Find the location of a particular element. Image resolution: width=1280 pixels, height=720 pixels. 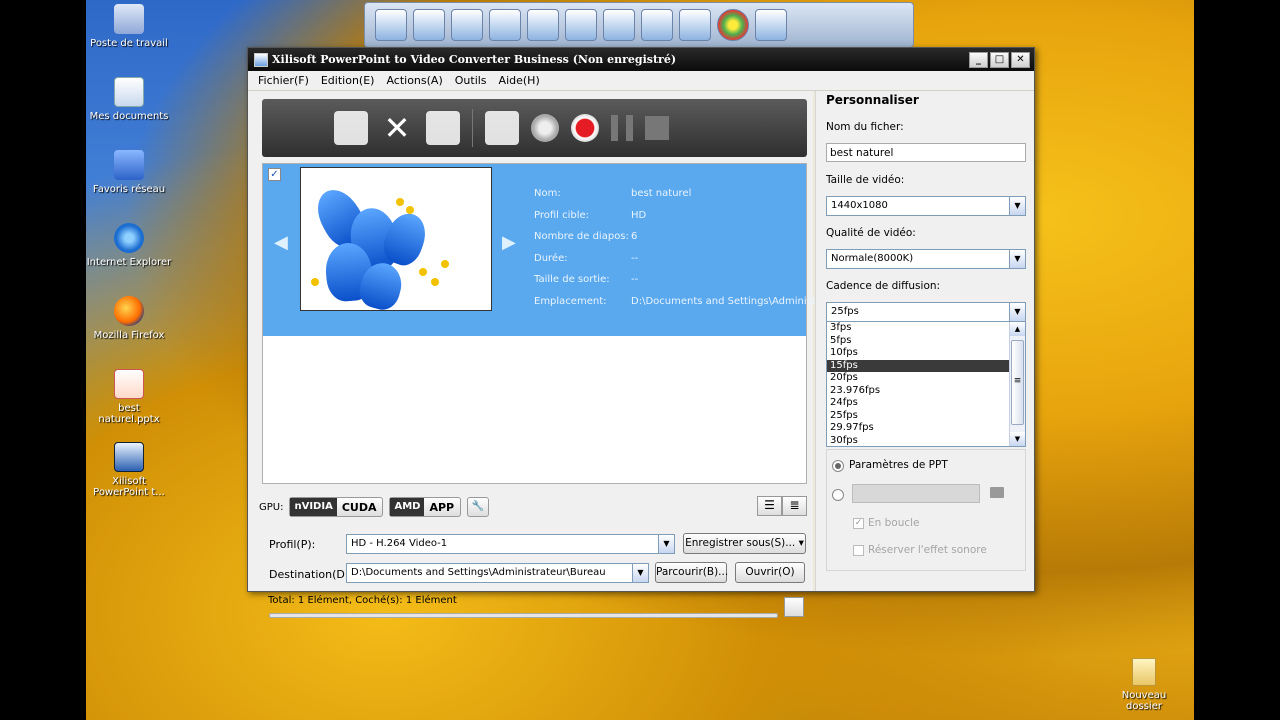

add-file-icon is located at coordinates (351, 128).